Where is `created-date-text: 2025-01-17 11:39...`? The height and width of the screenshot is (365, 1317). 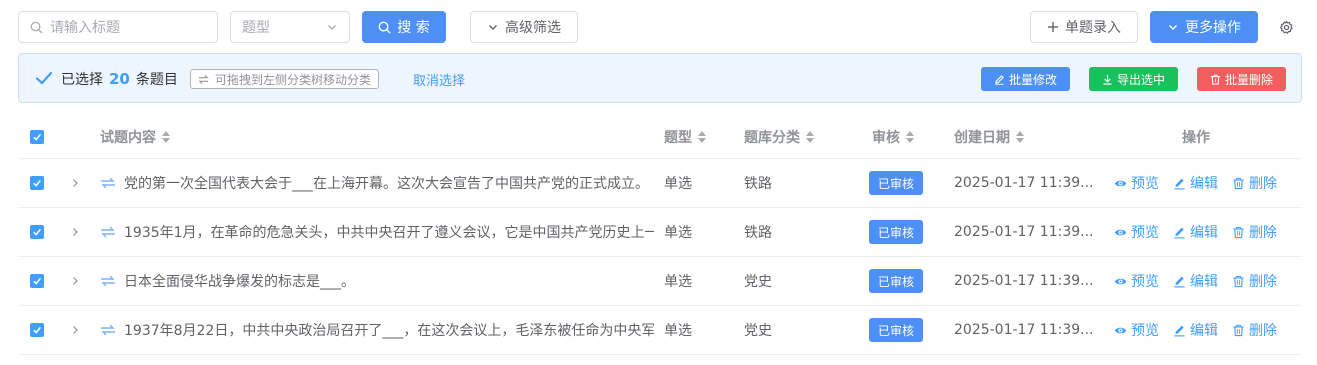 created-date-text: 2025-01-17 11:39... is located at coordinates (1024, 330).